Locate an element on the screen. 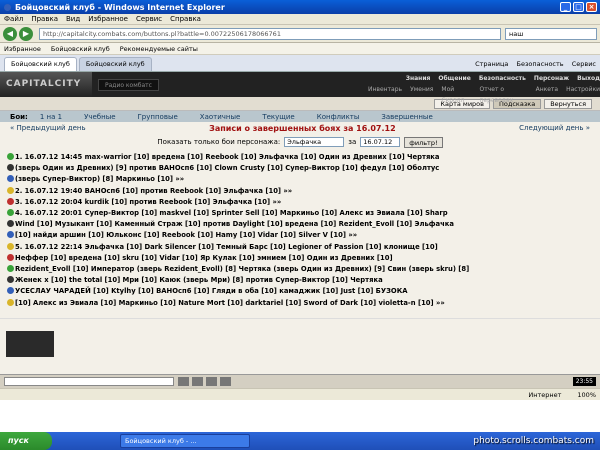 The image size is (600, 450). command-bar: Страница Безопасность Сервис is located at coordinates (532, 64).